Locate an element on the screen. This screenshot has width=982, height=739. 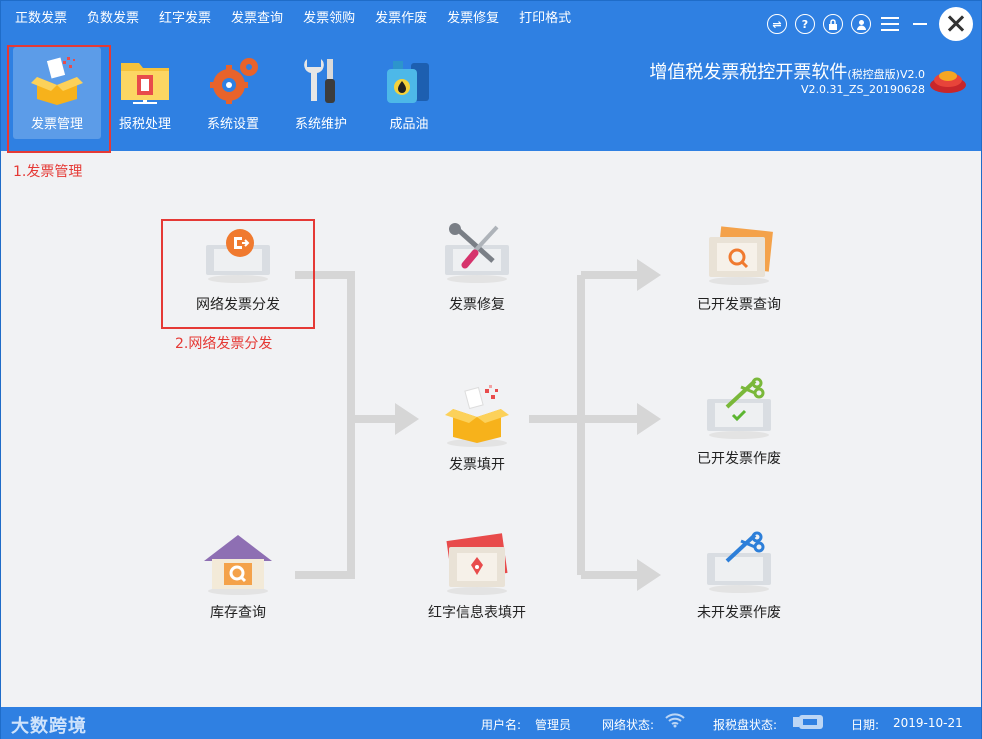
node-invoice-repair: 发票修复 is located at coordinates (477, 269).